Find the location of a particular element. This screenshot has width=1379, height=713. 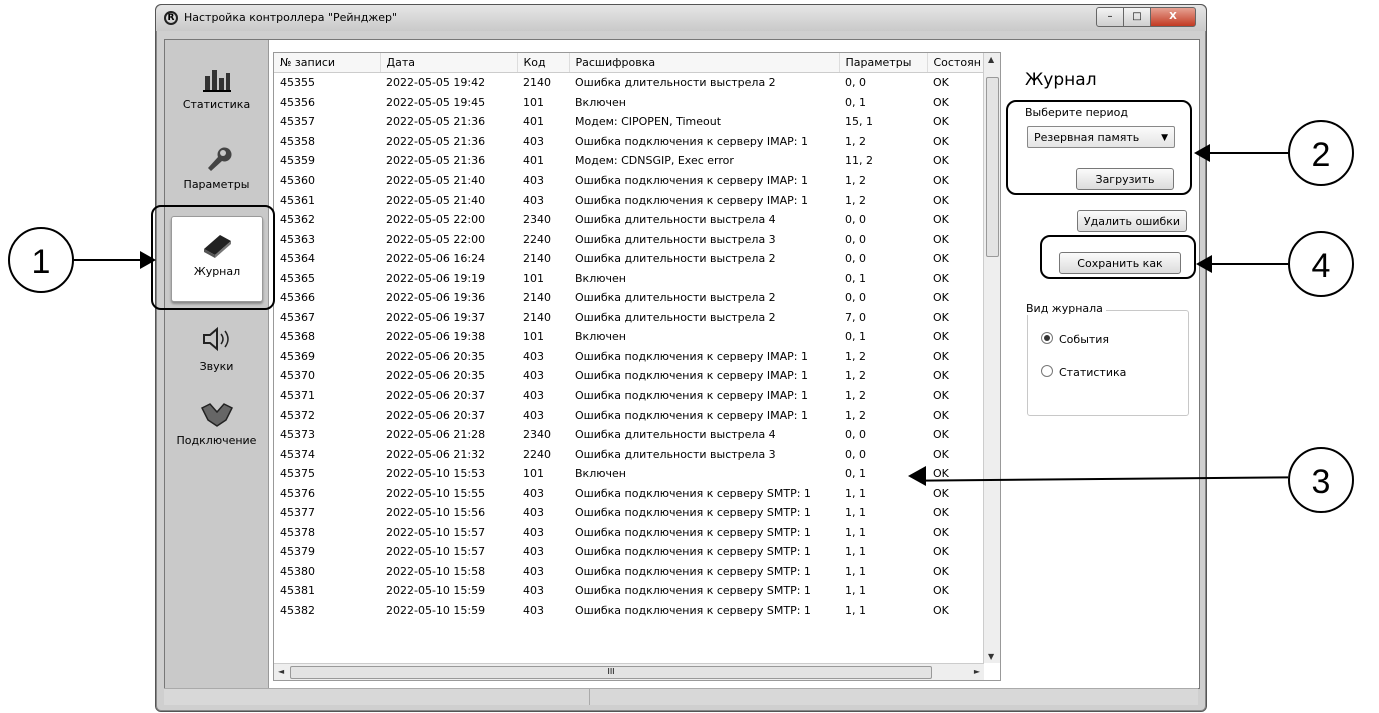

view-group is located at coordinates (1108, 363).